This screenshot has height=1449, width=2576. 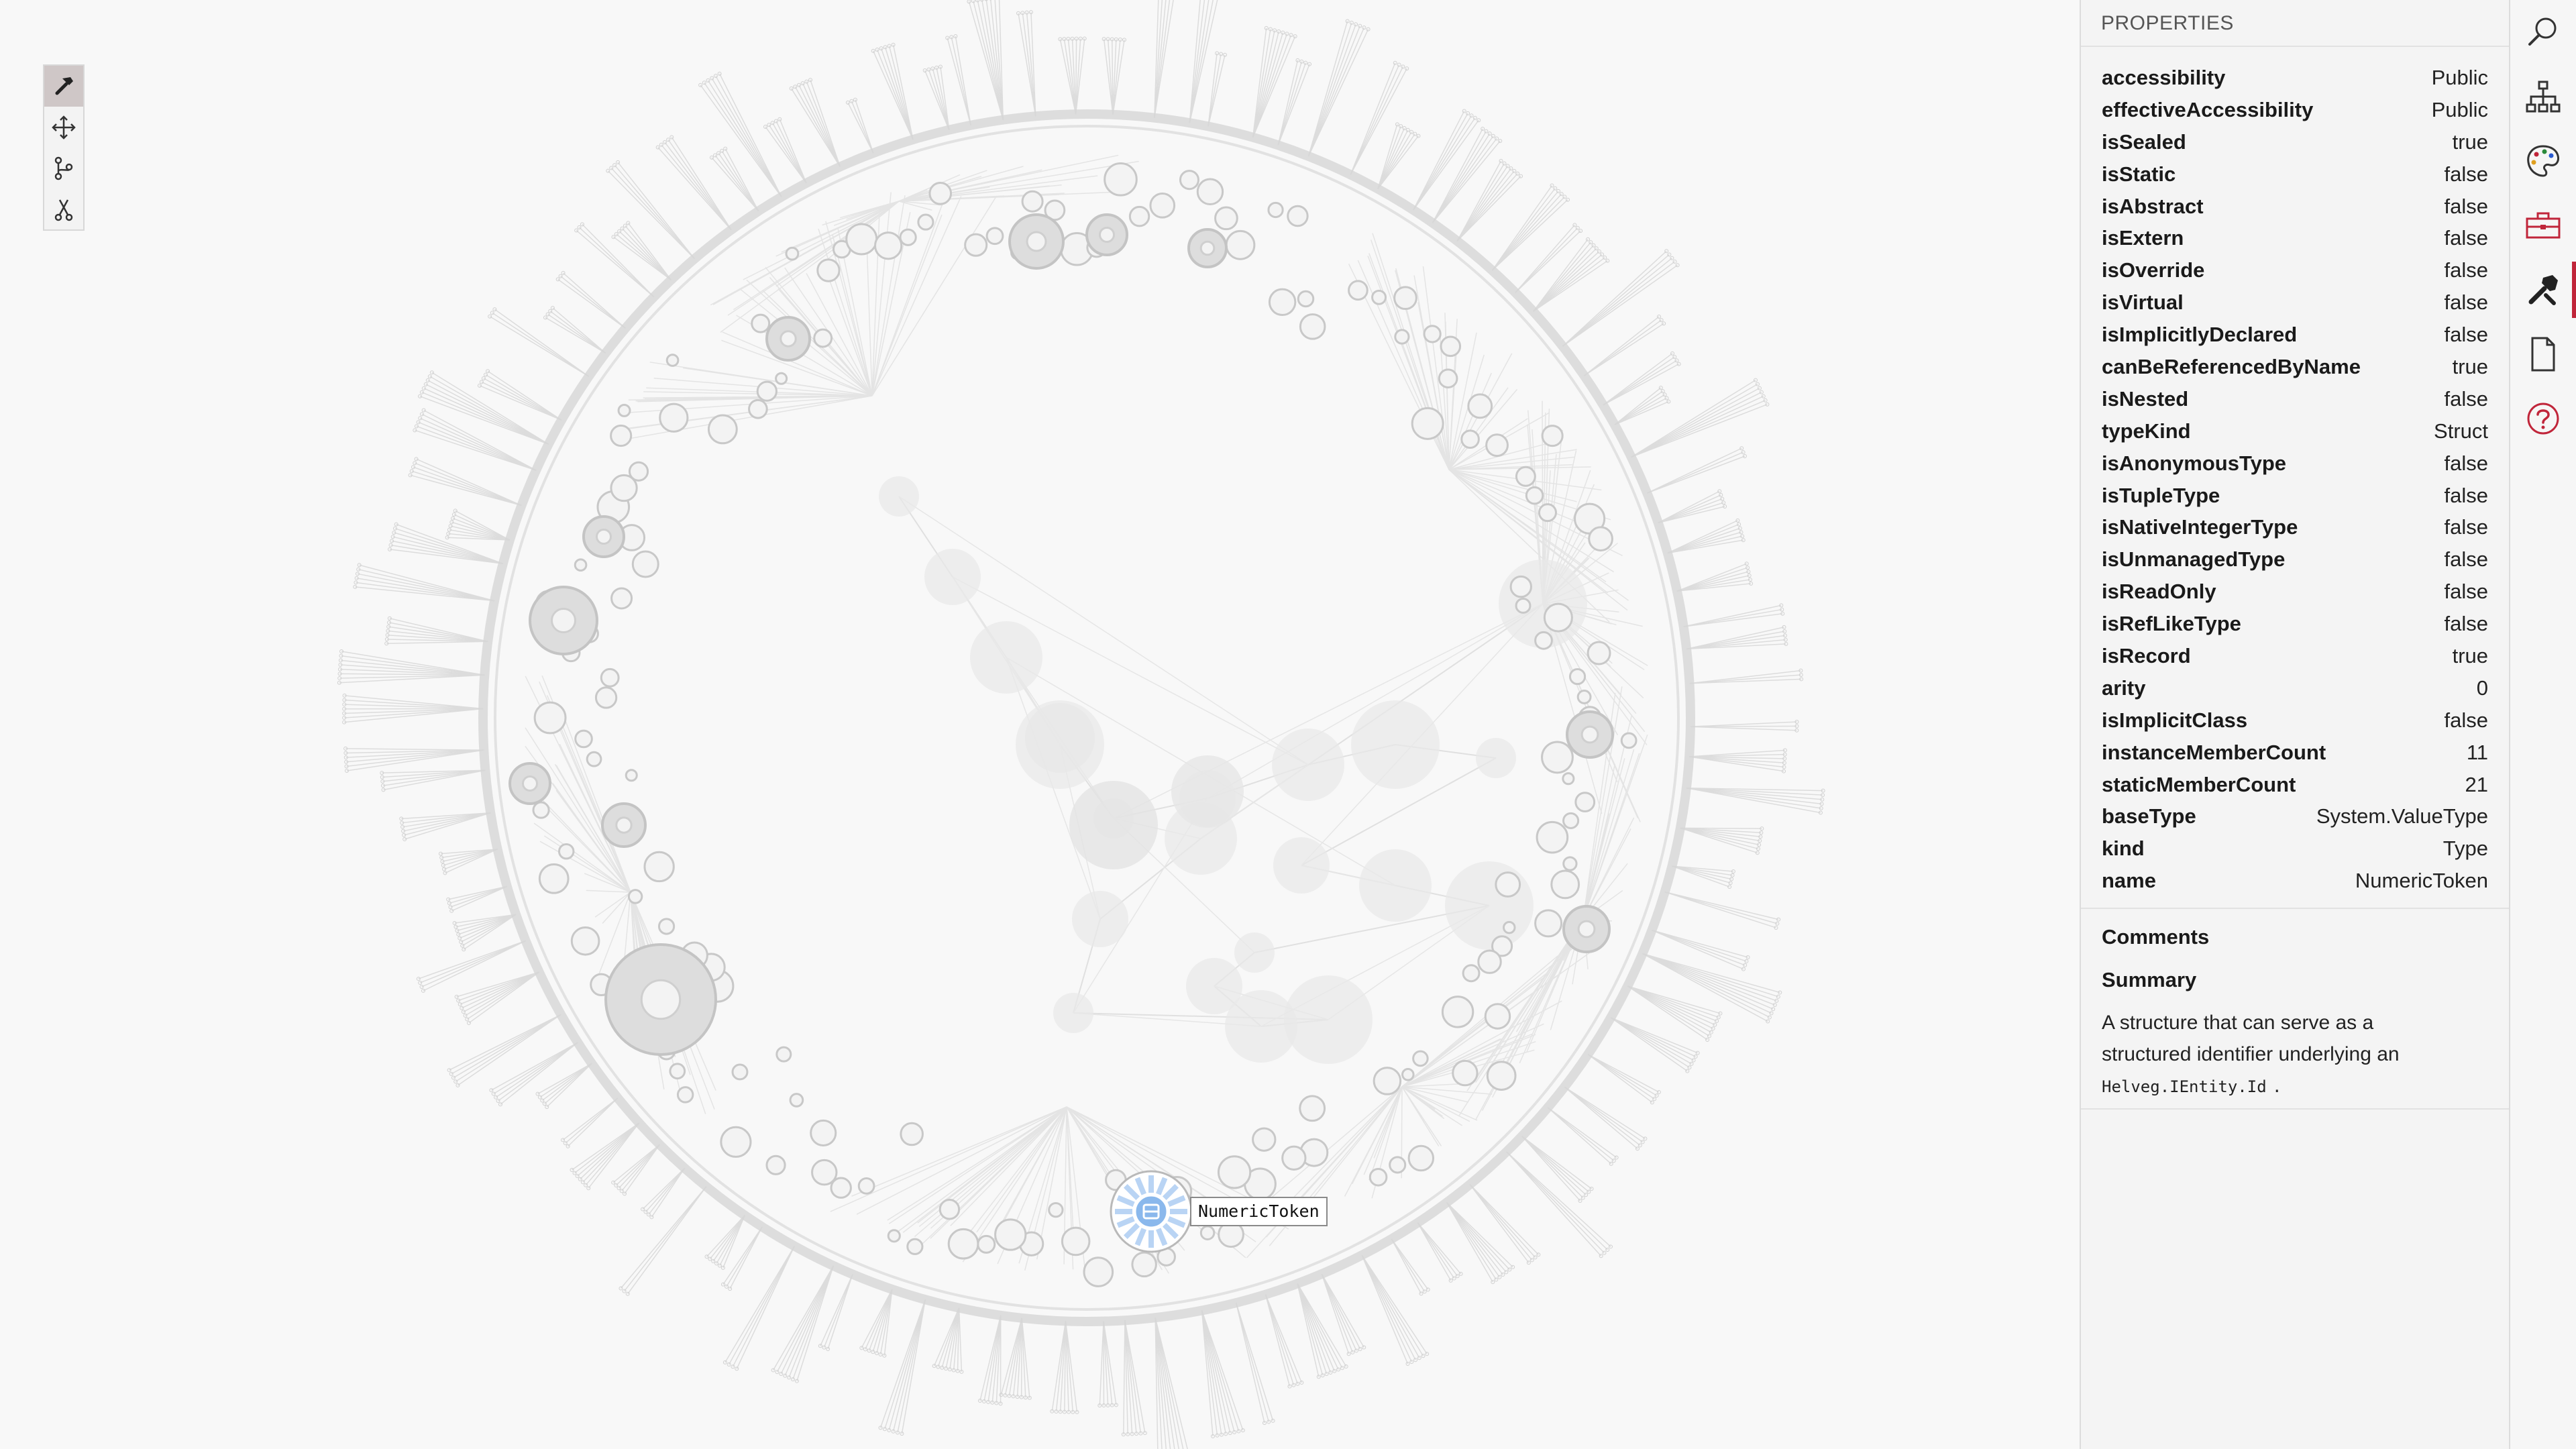 I want to click on property-key: isNativeIntegerType, so click(x=2200, y=527).